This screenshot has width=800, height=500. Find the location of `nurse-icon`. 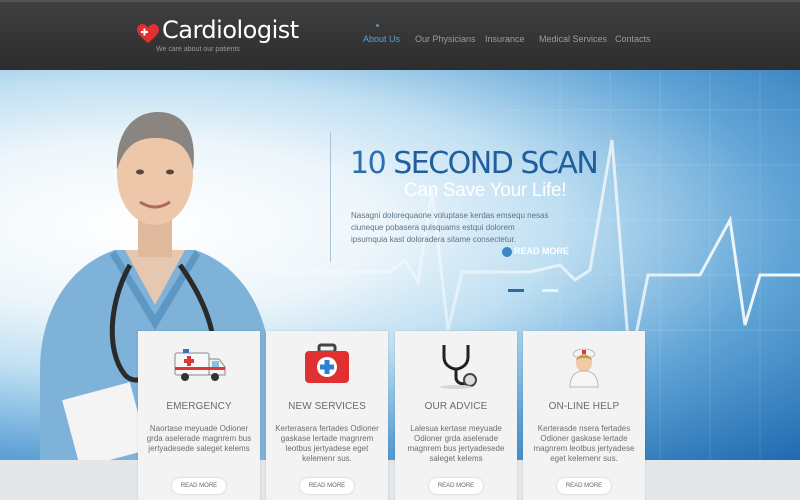

nurse-icon is located at coordinates (584, 368).